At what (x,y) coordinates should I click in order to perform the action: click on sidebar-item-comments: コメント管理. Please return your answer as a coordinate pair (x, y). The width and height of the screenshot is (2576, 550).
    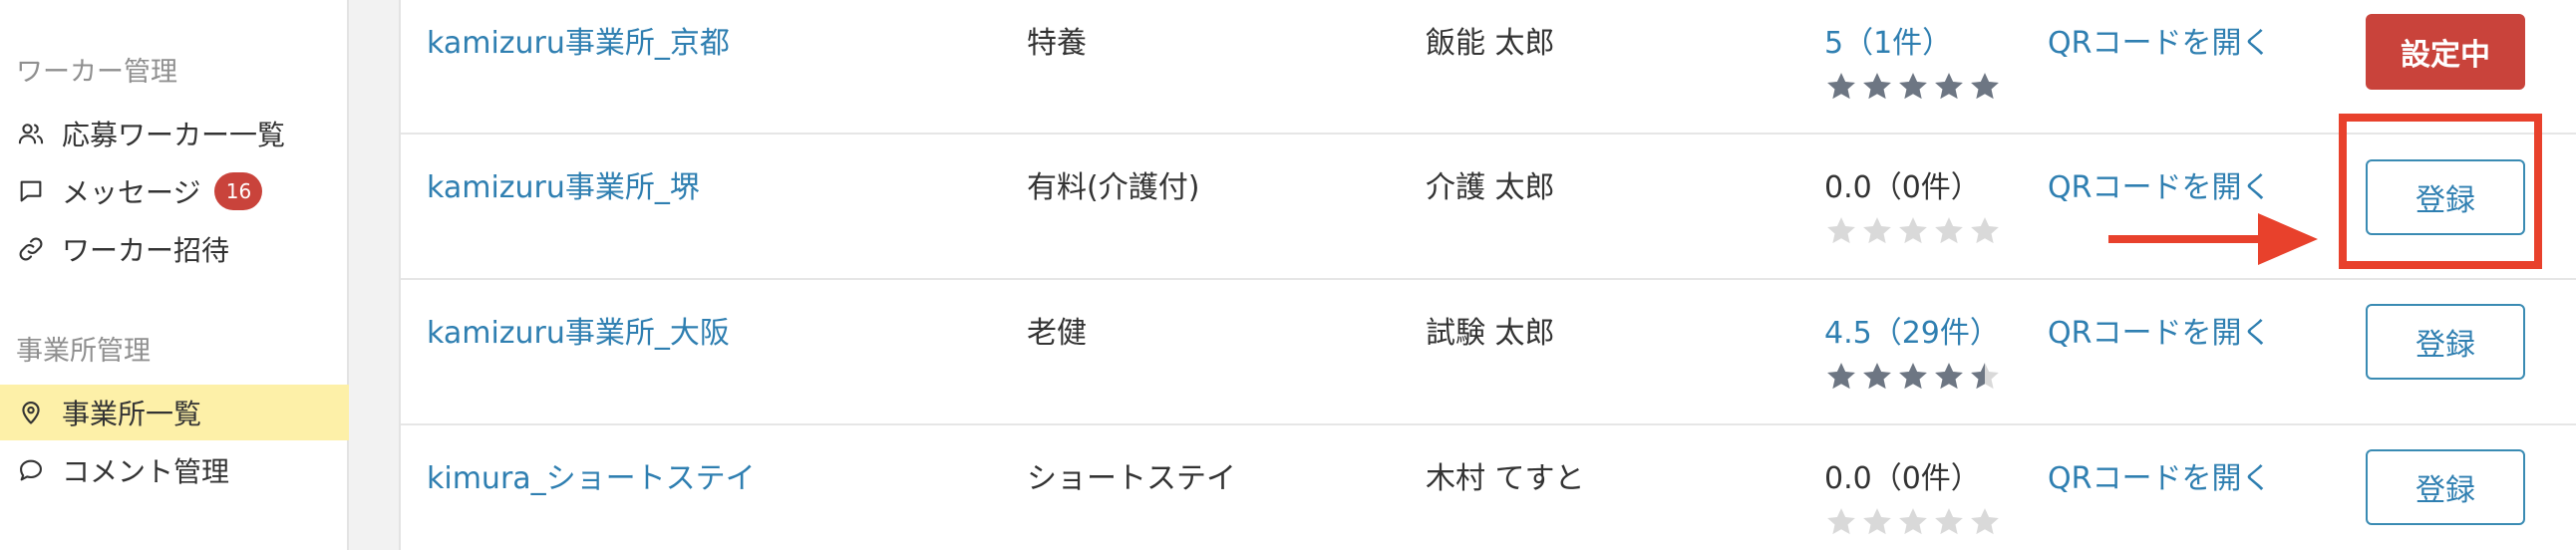
    Looking at the image, I should click on (174, 470).